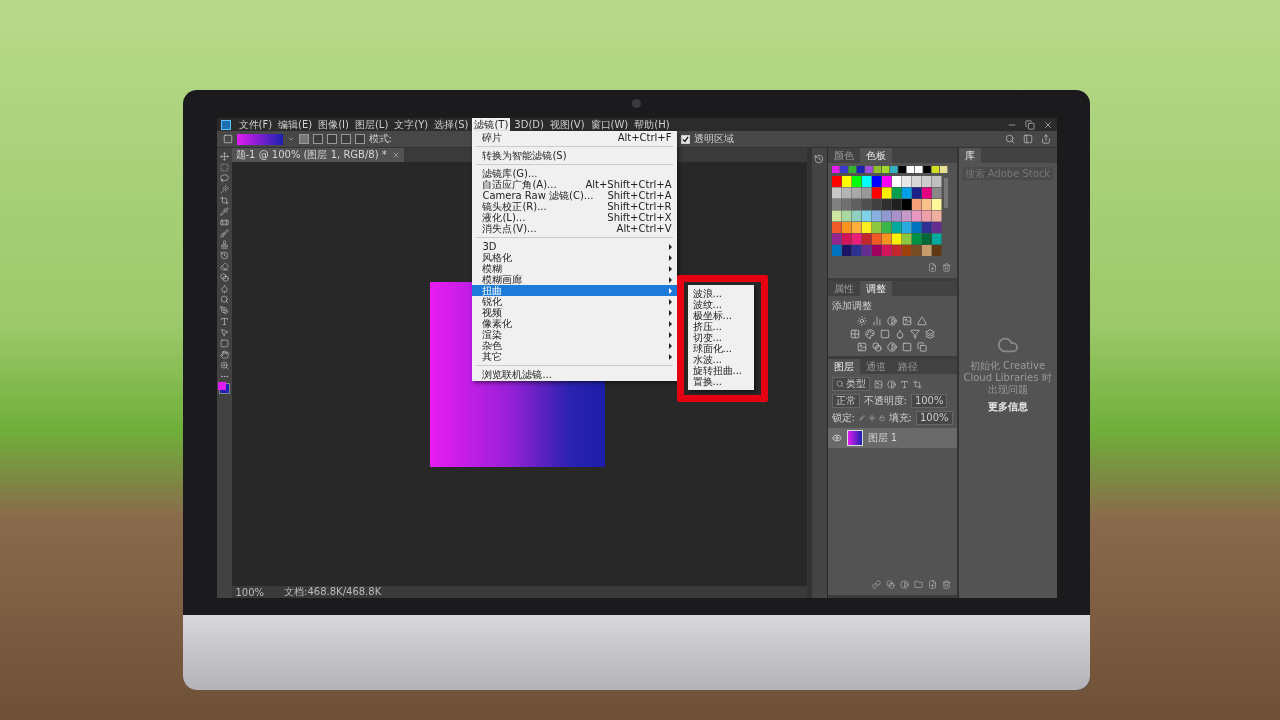 This screenshot has width=1280, height=720. What do you see at coordinates (877, 321) in the screenshot?
I see `bar-chart-icon` at bounding box center [877, 321].